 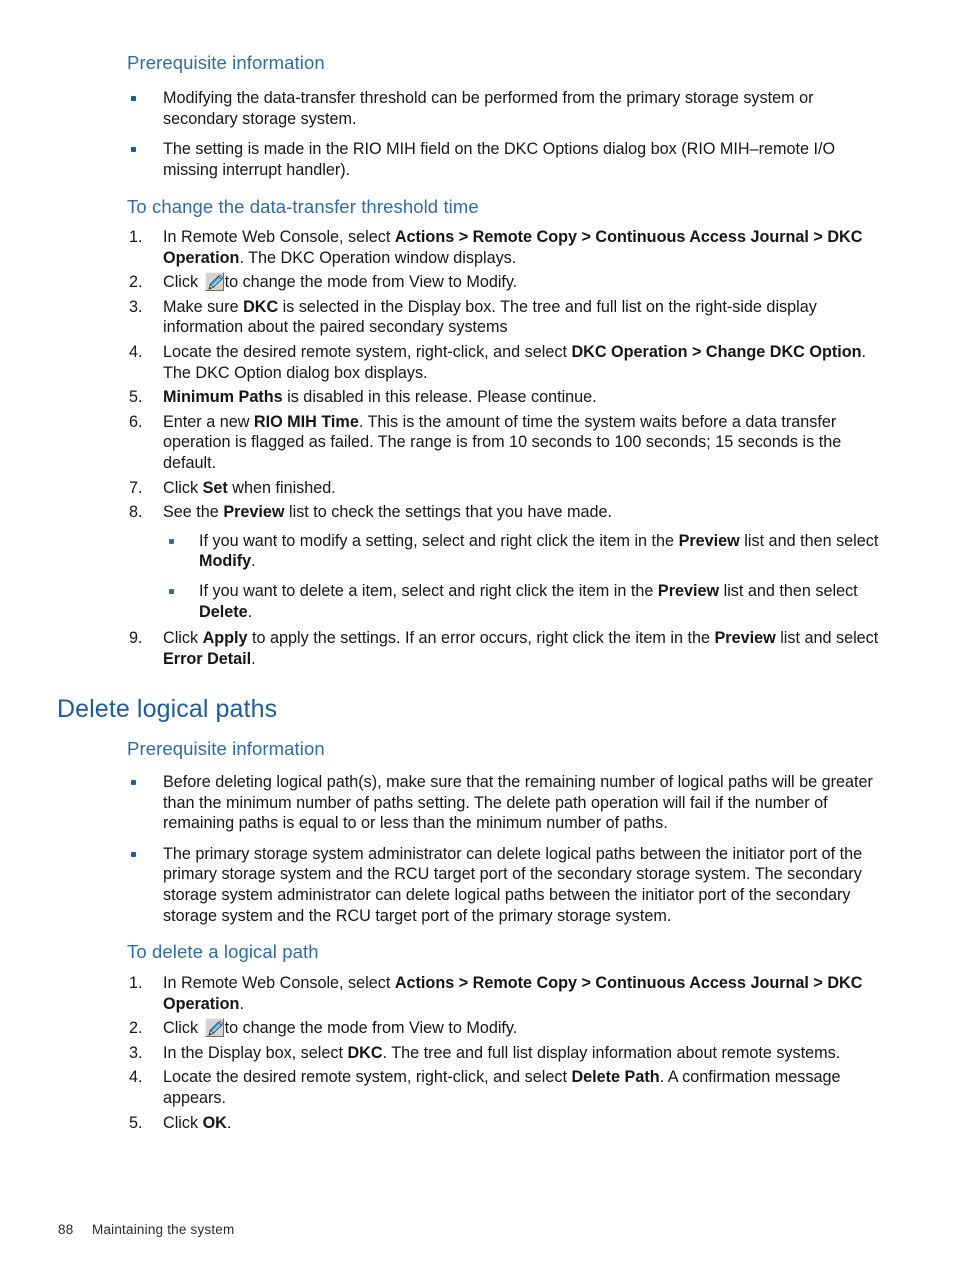 I want to click on emphasis-text: RIO MIH Time, so click(x=306, y=421).